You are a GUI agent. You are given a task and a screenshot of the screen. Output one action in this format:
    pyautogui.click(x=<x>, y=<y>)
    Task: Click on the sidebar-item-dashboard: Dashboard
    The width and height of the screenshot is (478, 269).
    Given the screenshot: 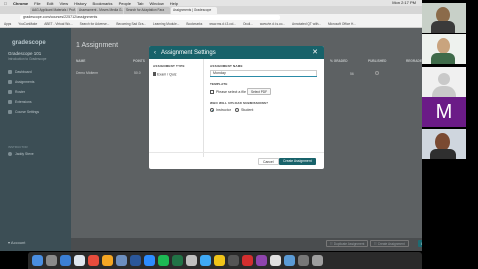 What is the action you would take?
    pyautogui.click(x=20, y=72)
    